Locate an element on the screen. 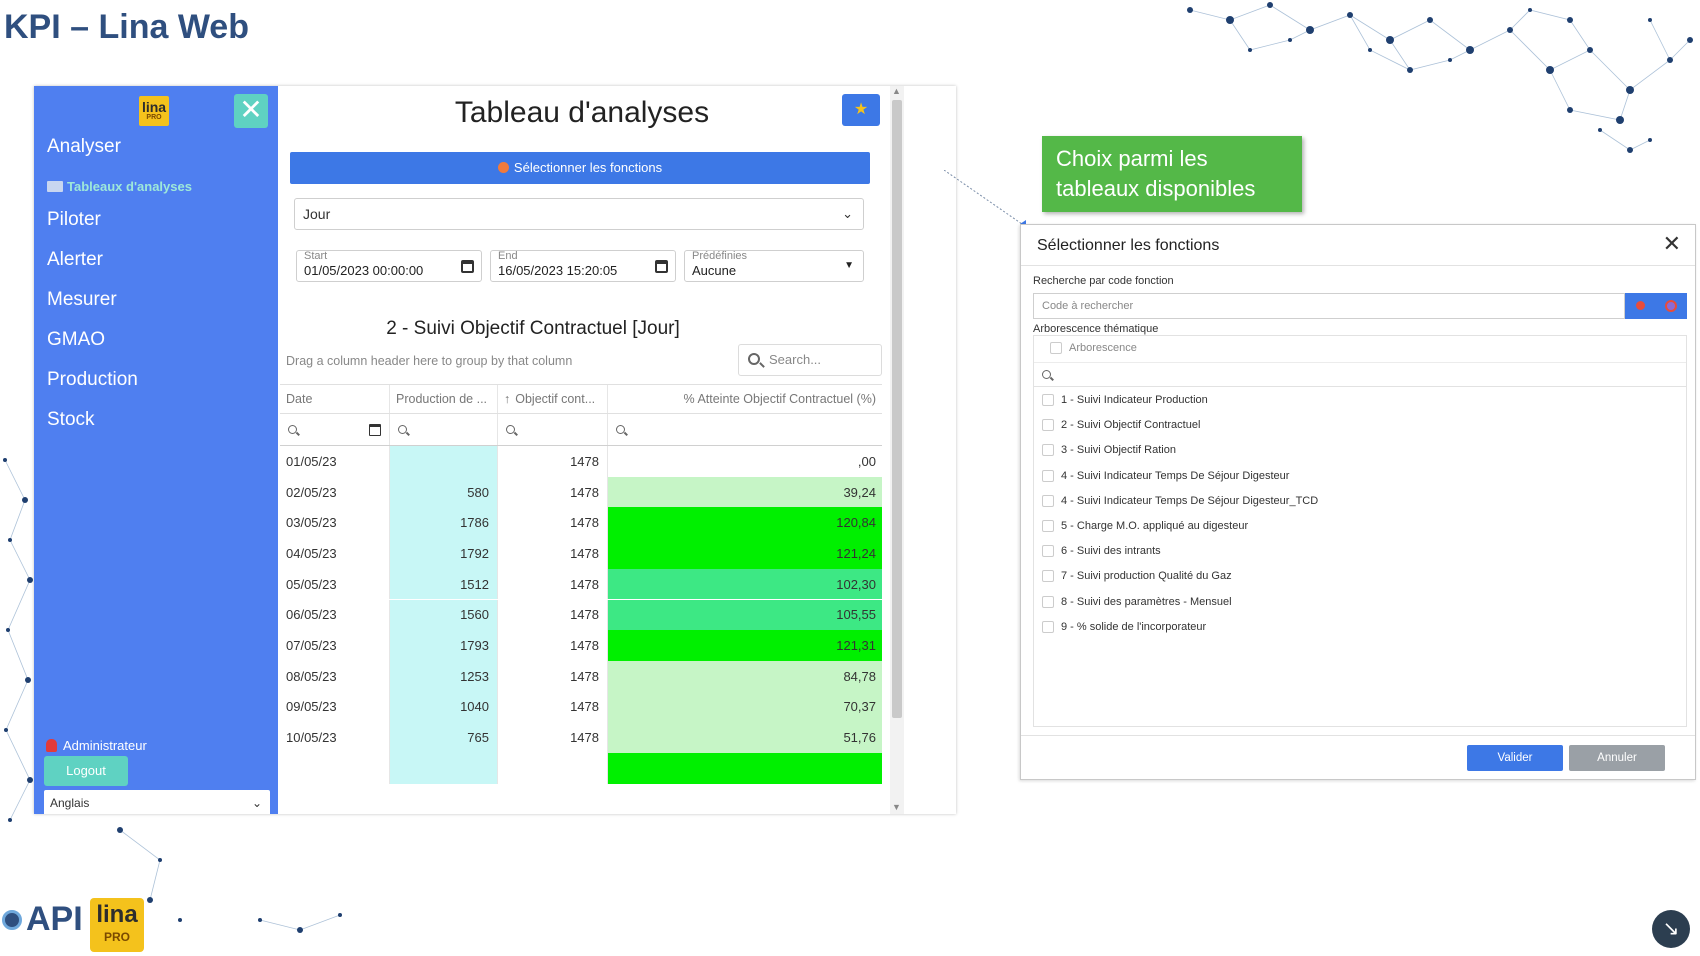 This screenshot has width=1700, height=956. nav-item-mesurer: Mesurer is located at coordinates (82, 300).